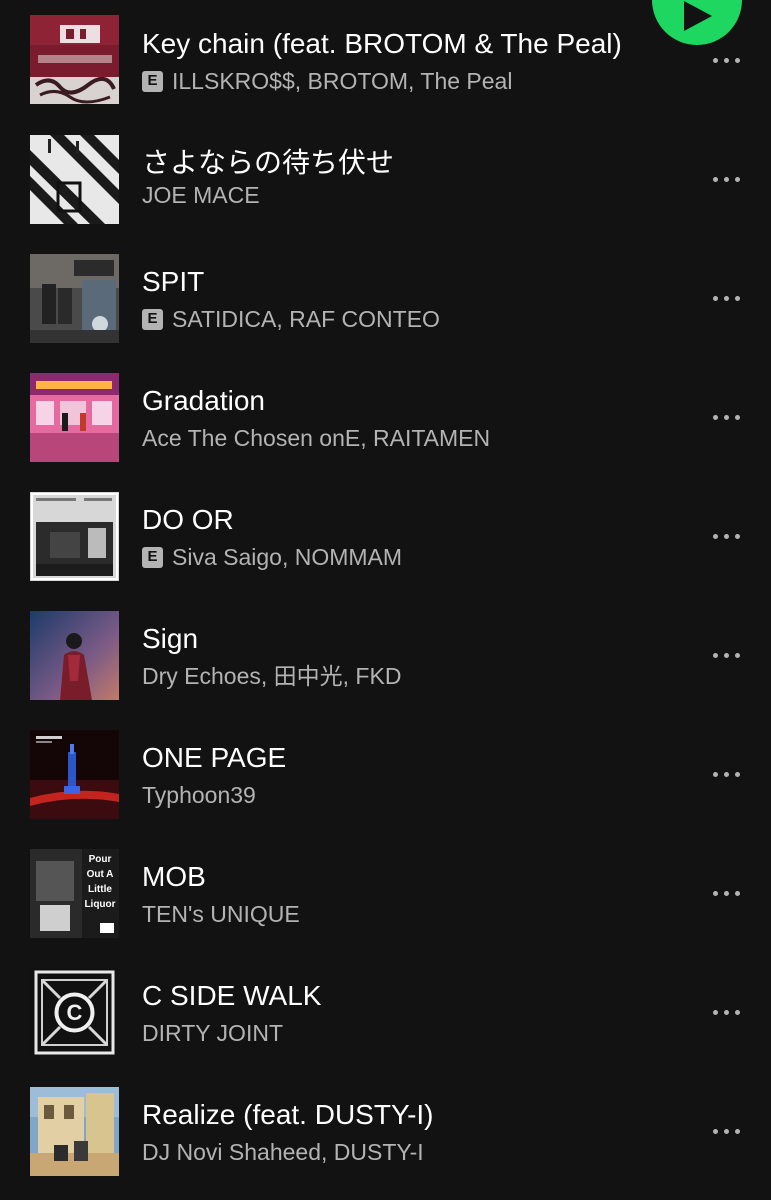 The image size is (771, 1200). I want to click on track-row: ONE PAGE Typhoon39, so click(385, 773).